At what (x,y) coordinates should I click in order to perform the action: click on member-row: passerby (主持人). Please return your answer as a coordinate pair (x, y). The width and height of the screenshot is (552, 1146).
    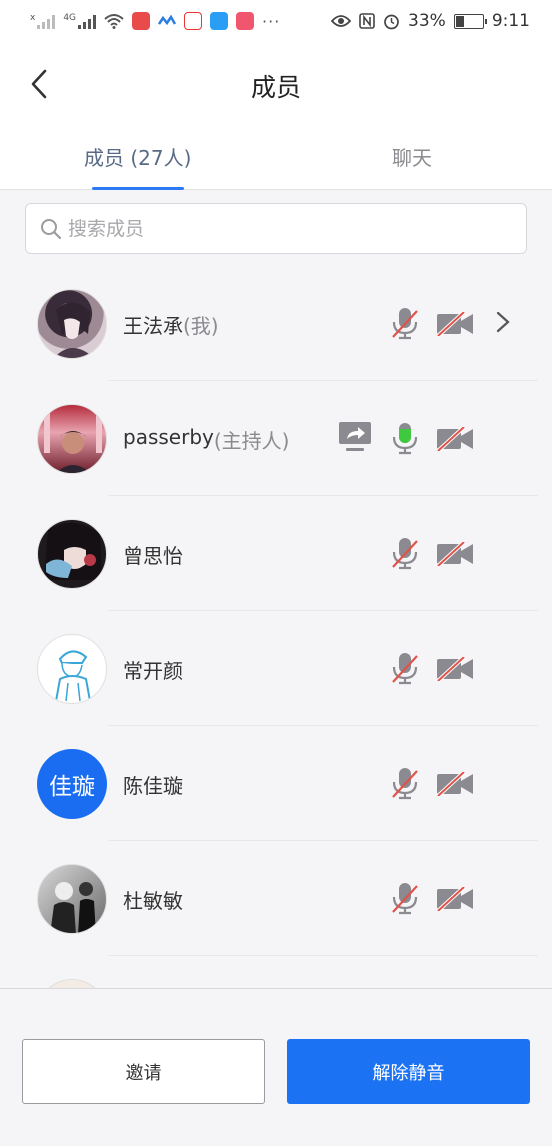
    Looking at the image, I should click on (276, 438).